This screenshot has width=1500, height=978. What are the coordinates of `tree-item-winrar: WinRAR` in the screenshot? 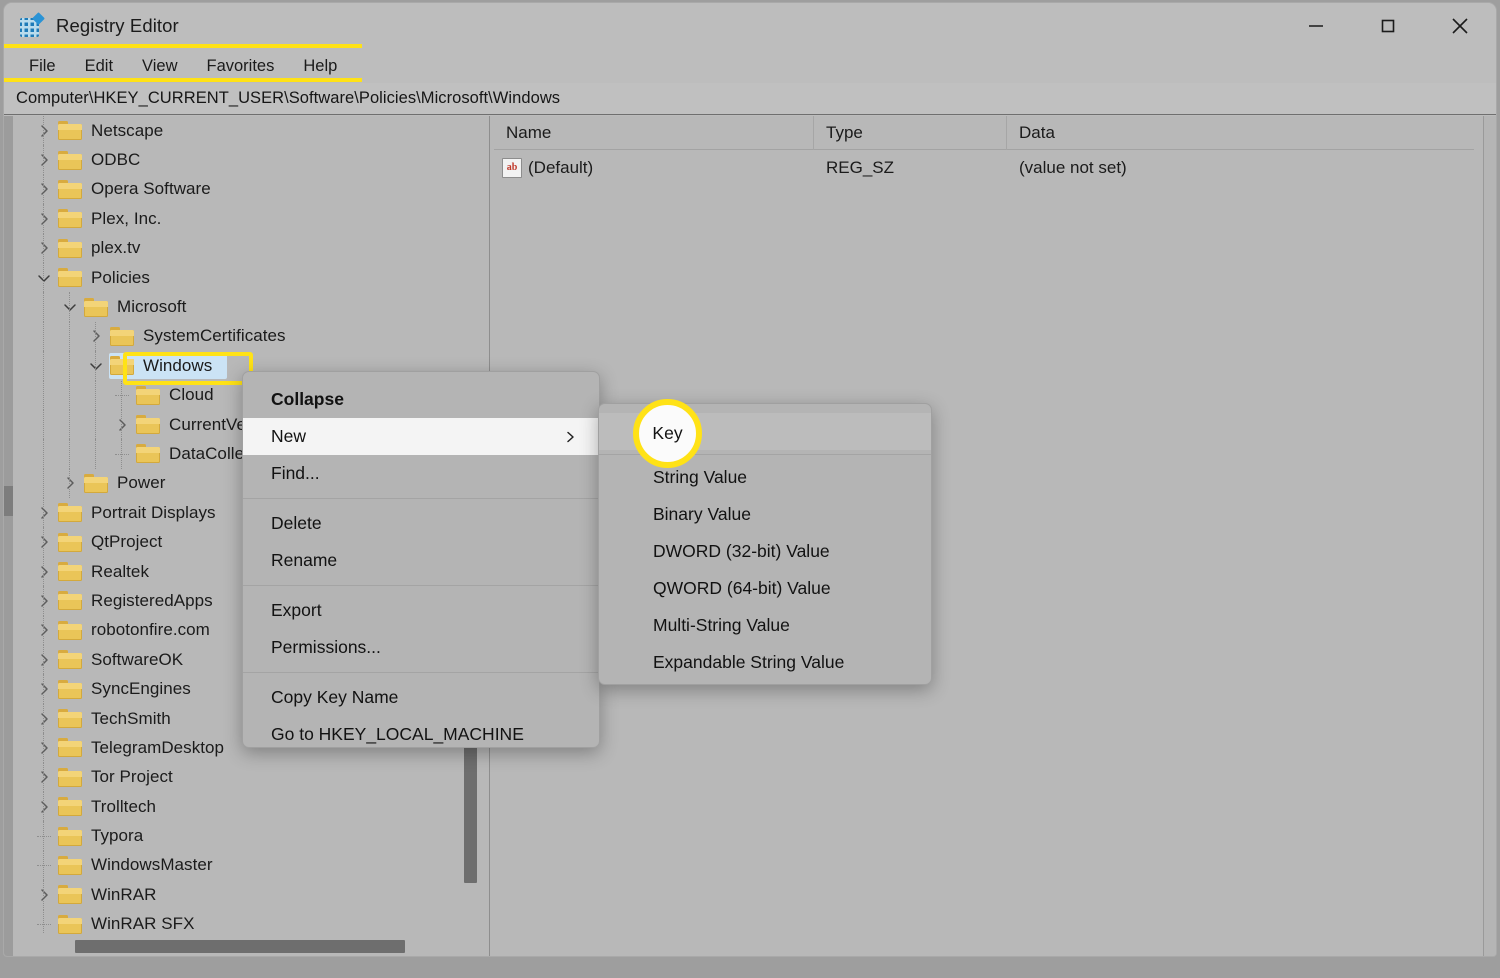 It's located at (240, 895).